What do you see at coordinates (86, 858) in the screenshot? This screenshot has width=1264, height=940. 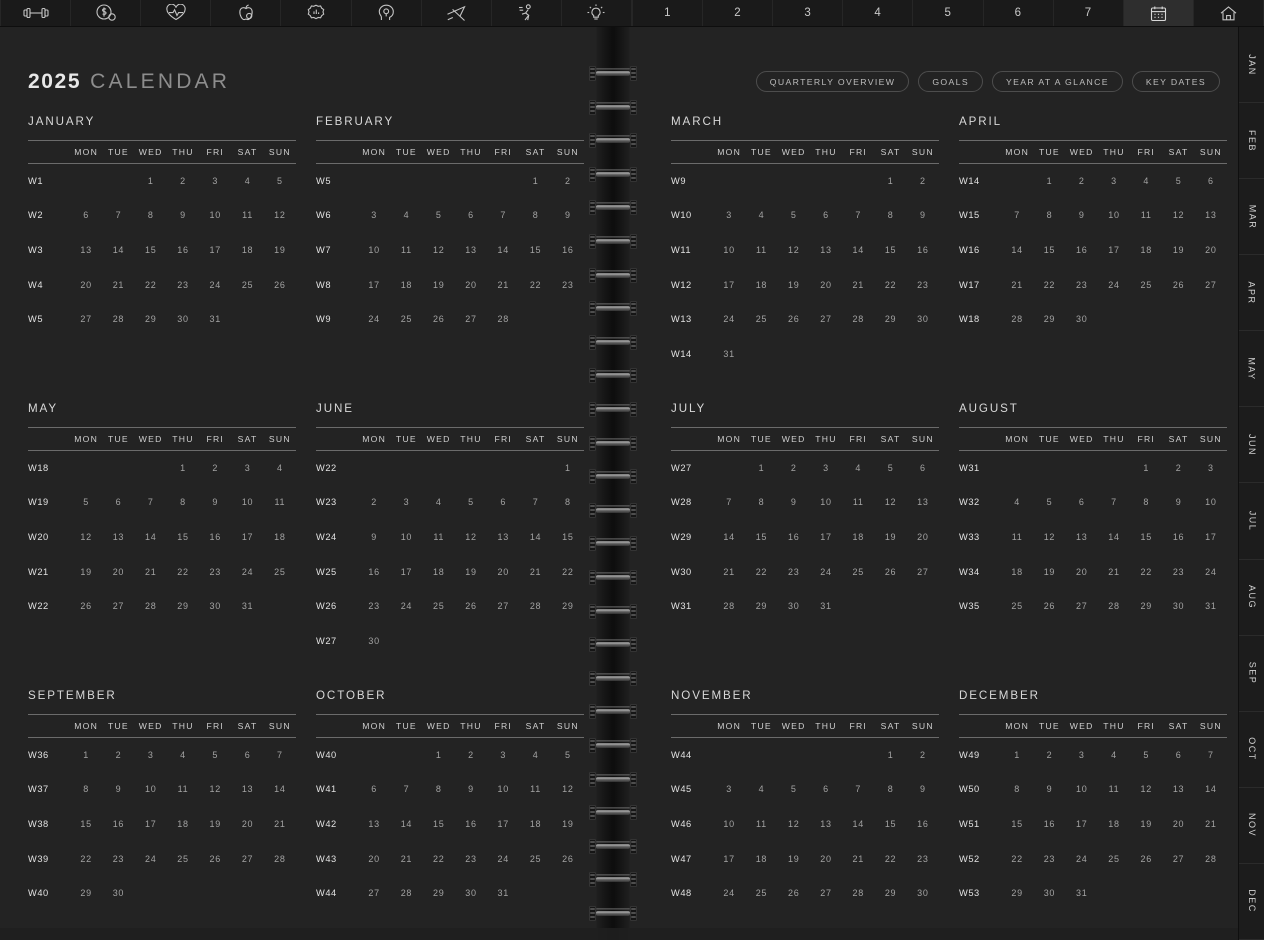 I see `day-cell: 22` at bounding box center [86, 858].